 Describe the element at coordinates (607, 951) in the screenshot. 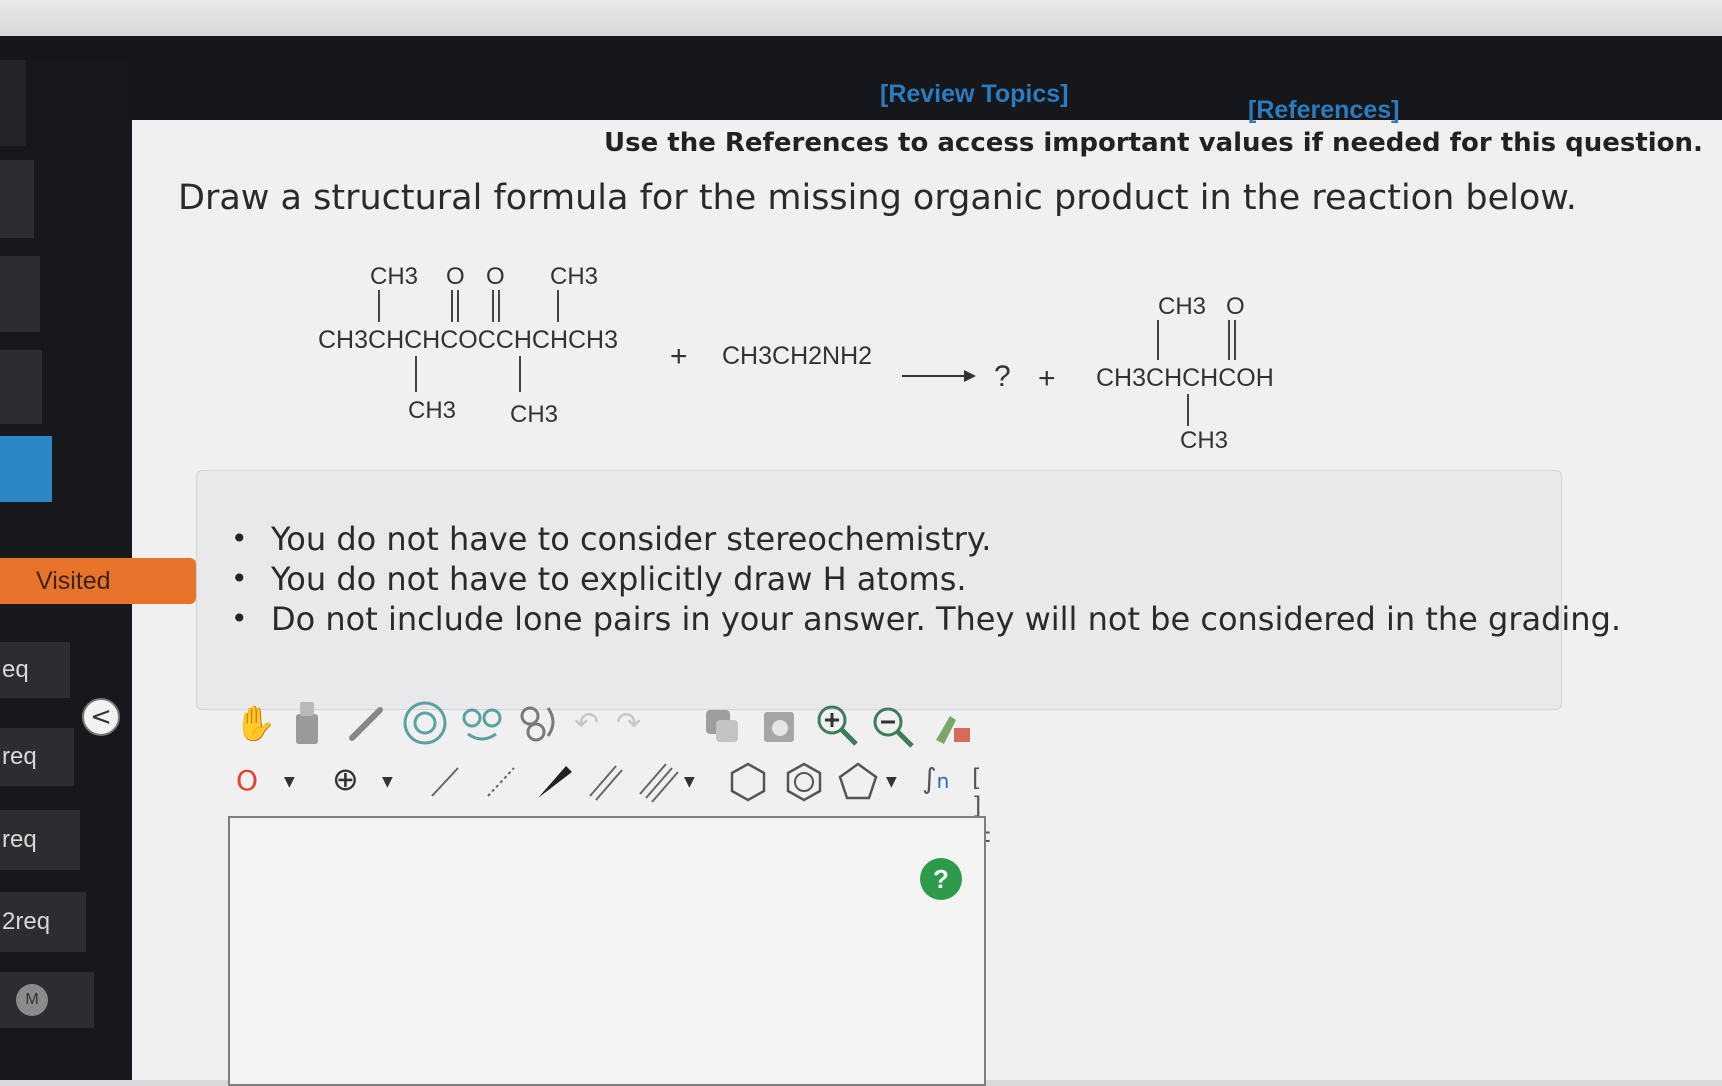

I see `drawing-canvas` at that location.